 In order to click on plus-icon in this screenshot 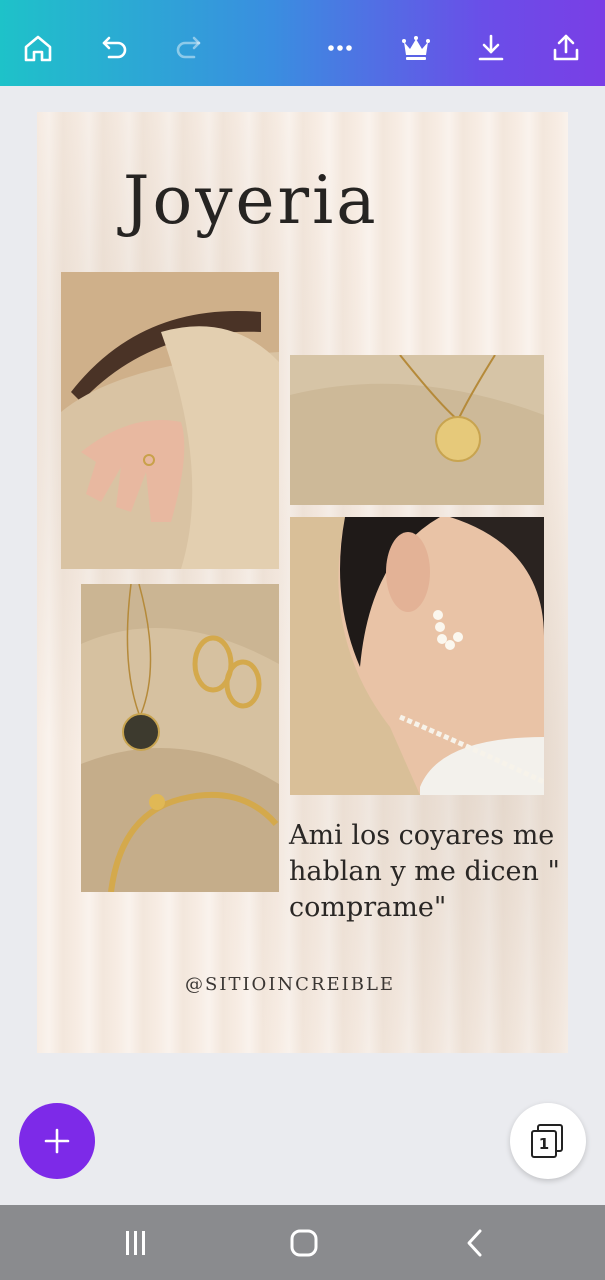, I will do `click(57, 1141)`.